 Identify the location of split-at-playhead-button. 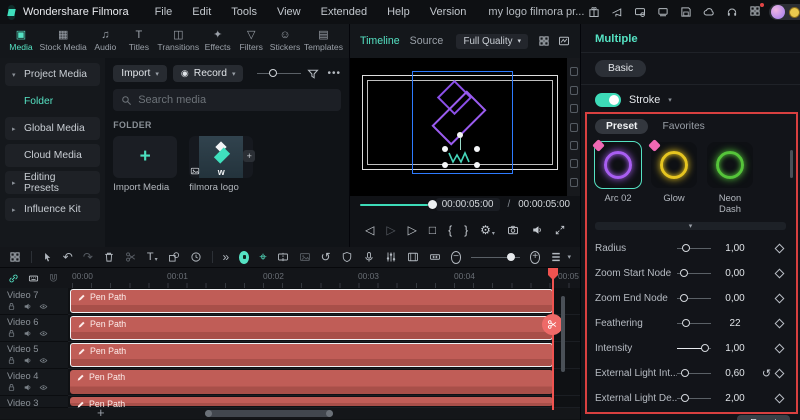
(552, 324).